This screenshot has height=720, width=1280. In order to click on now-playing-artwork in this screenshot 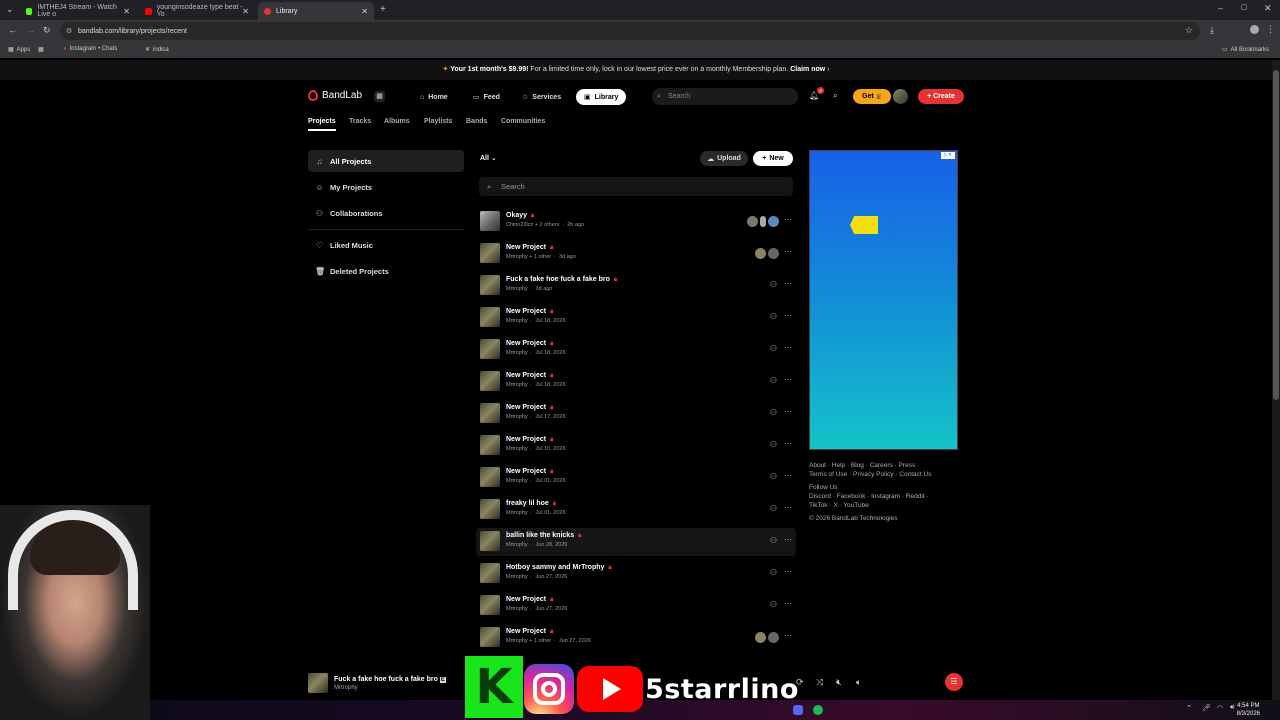, I will do `click(318, 683)`.